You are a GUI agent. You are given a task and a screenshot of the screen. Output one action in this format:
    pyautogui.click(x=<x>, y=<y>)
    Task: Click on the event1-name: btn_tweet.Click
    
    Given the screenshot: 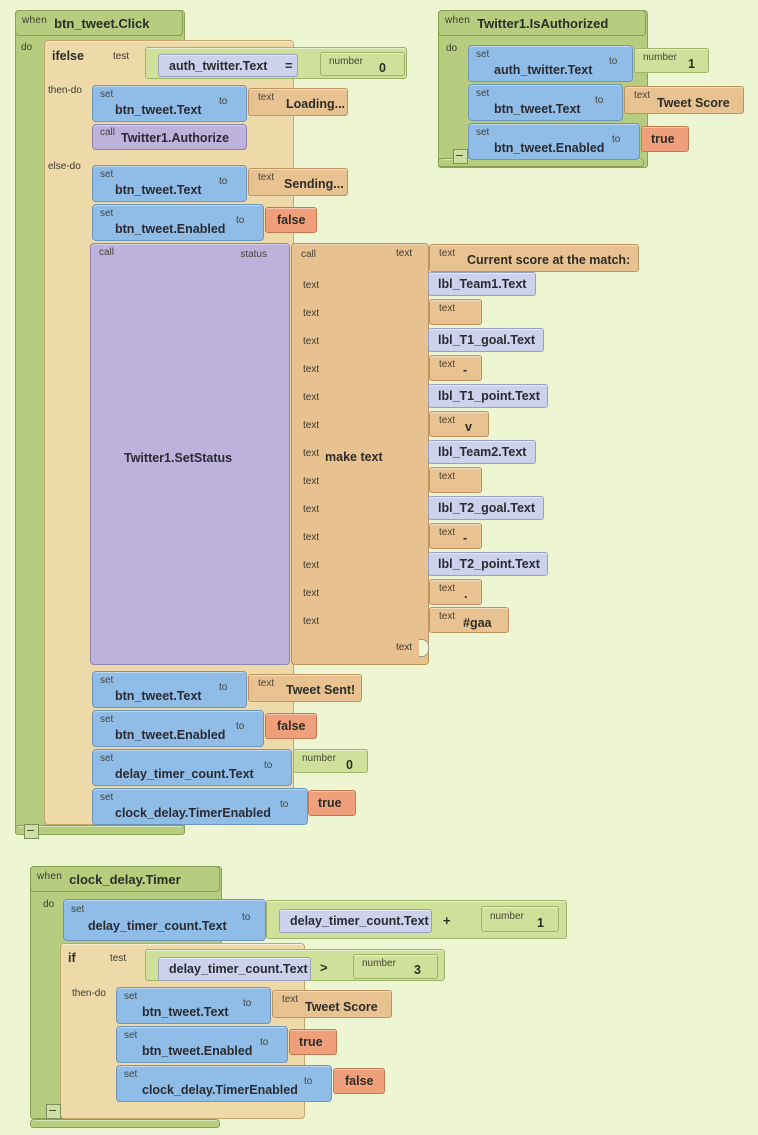 What is the action you would take?
    pyautogui.click(x=102, y=23)
    